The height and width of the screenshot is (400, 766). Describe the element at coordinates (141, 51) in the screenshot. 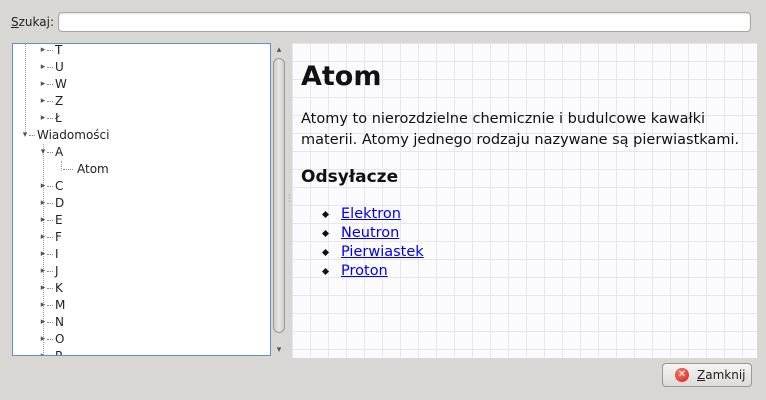

I see `tree-item-t: ▸ T` at that location.